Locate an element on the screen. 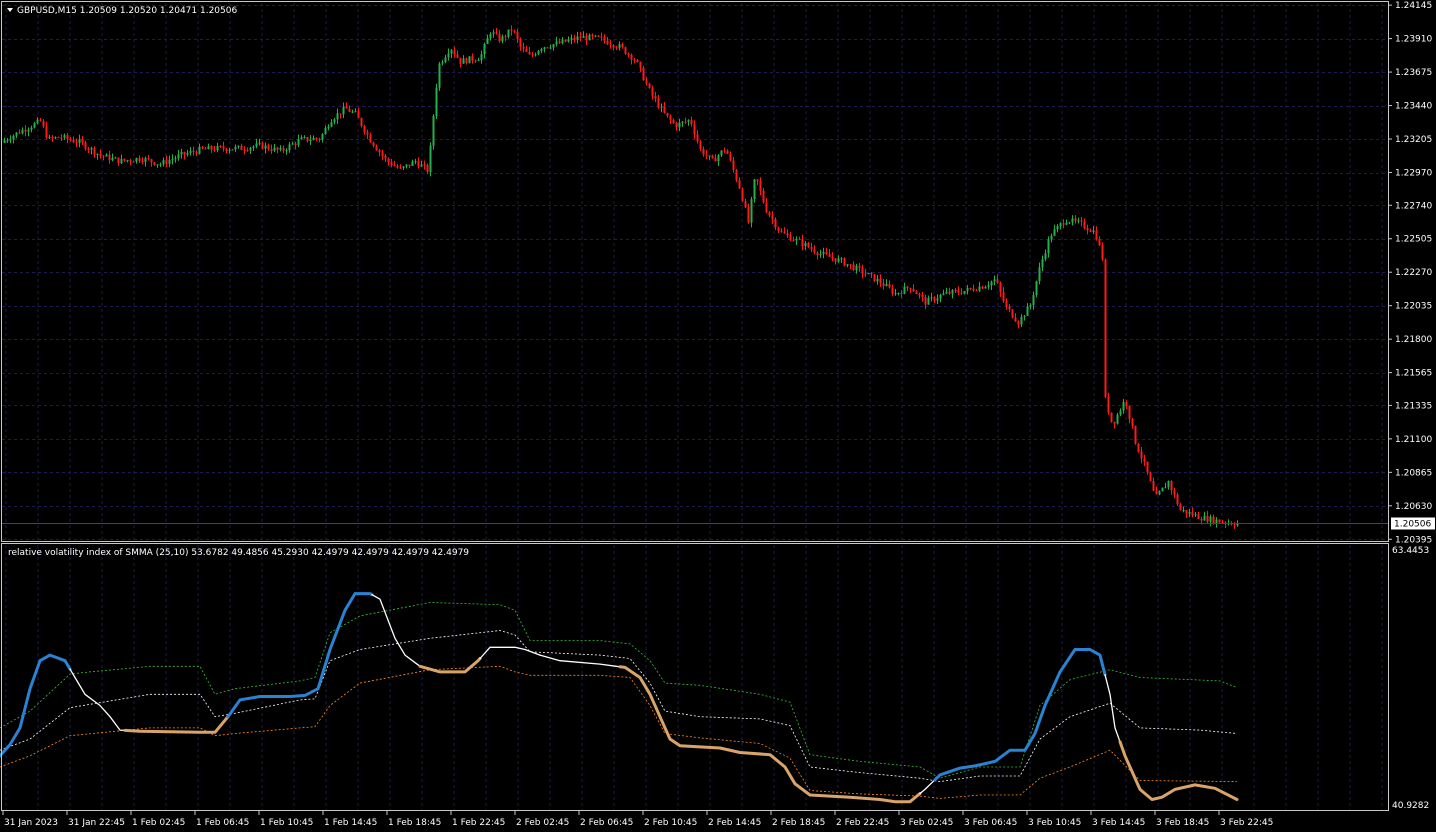  triangle-down-icon is located at coordinates (10, 10).